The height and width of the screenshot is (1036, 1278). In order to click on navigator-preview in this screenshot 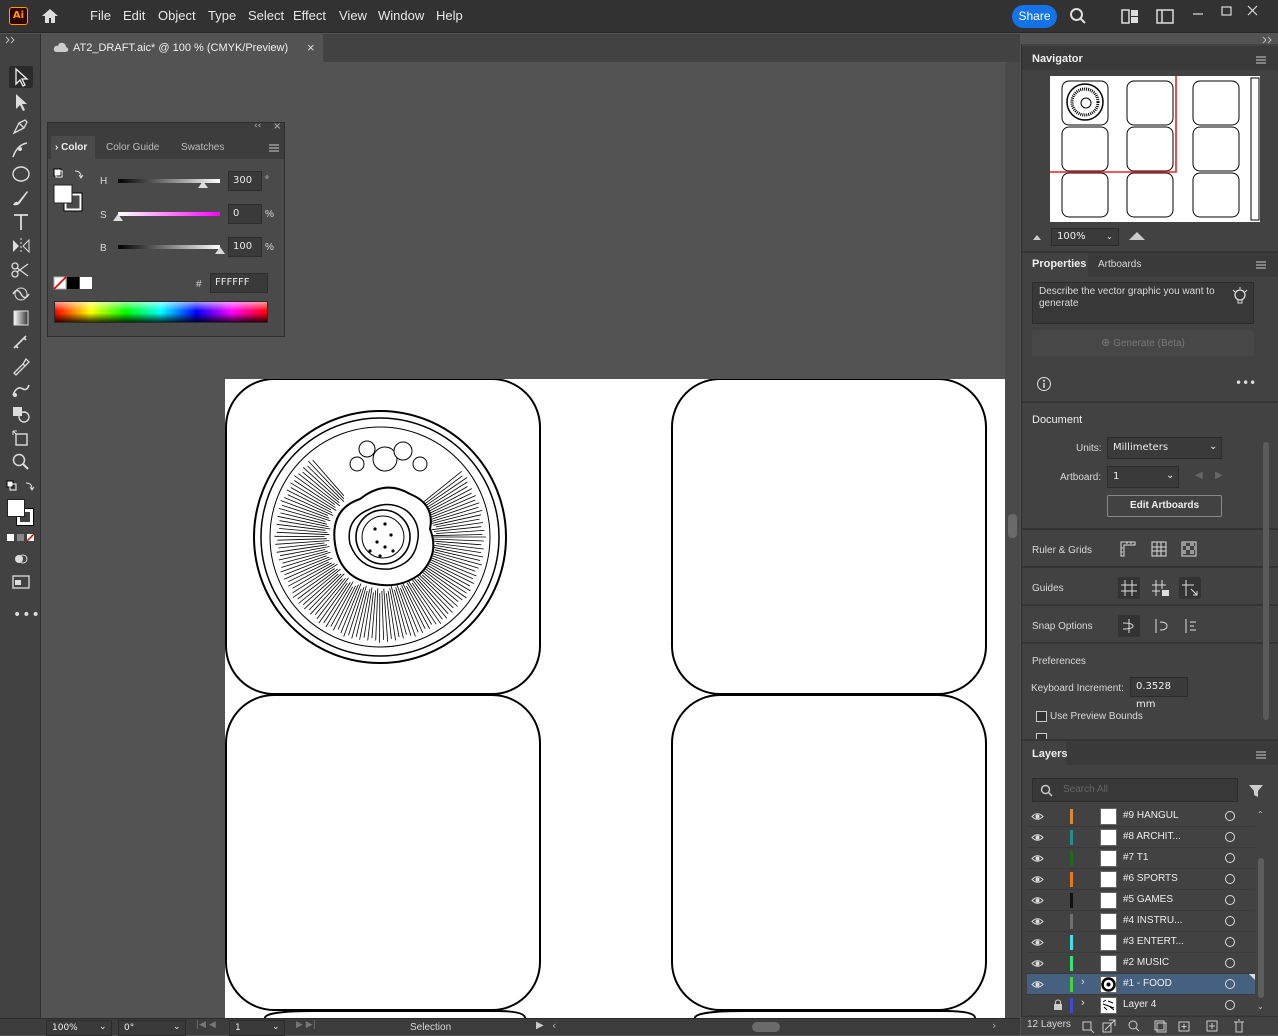, I will do `click(1155, 149)`.